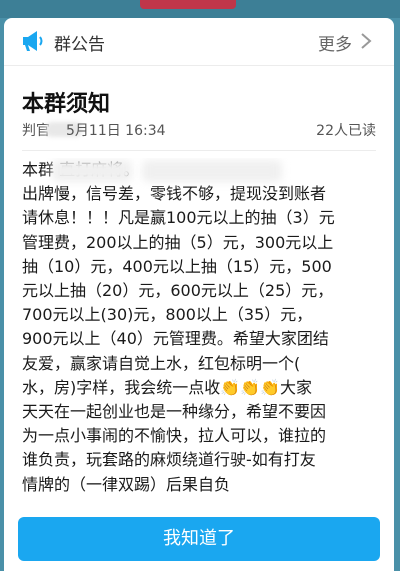 The image size is (400, 571). I want to click on notice-line: 出牌慢，信号差，零钱不够，提现没到账者, so click(174, 194).